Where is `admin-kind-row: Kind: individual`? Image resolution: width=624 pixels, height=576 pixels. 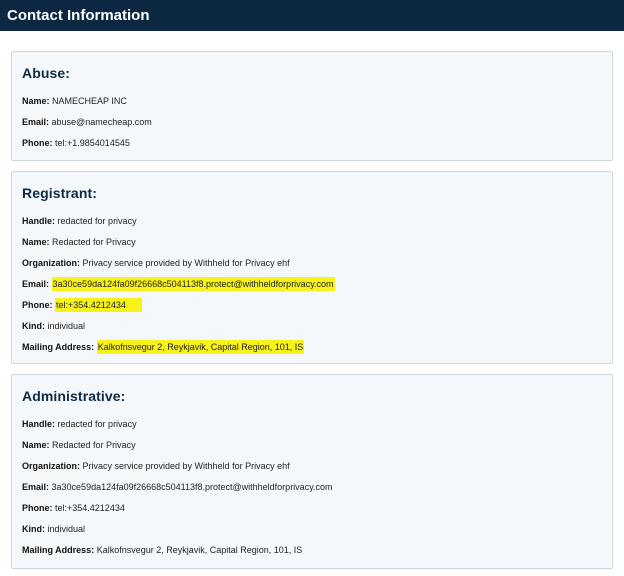
admin-kind-row: Kind: individual is located at coordinates (317, 529).